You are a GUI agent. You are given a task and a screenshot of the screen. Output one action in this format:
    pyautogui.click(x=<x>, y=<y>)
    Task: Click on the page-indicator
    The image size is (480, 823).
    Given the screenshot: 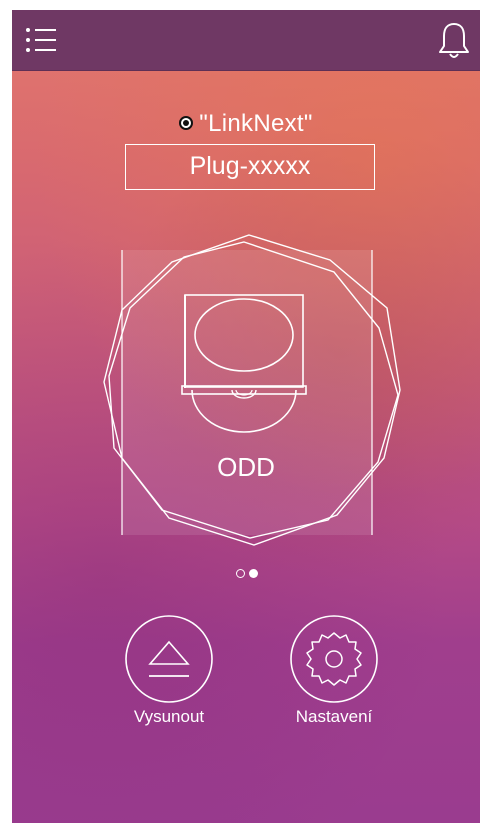 What is the action you would take?
    pyautogui.click(x=251, y=574)
    